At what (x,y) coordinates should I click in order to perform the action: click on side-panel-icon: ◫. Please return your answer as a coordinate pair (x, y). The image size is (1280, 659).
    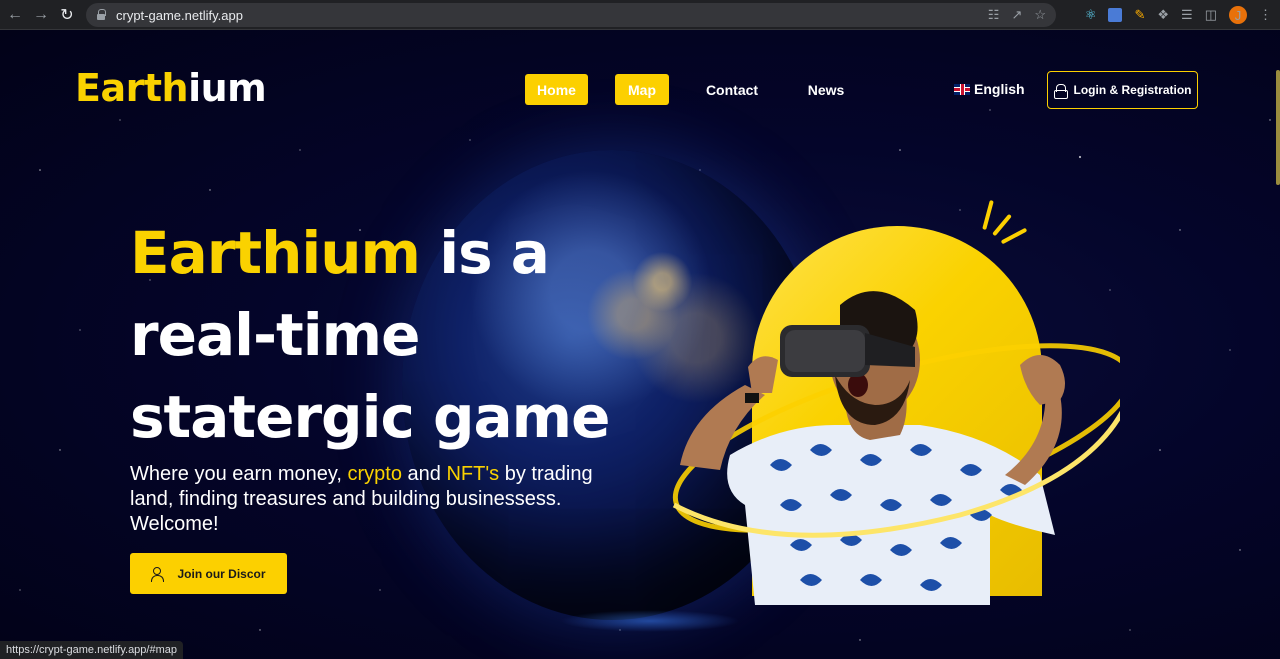
    Looking at the image, I should click on (1211, 15).